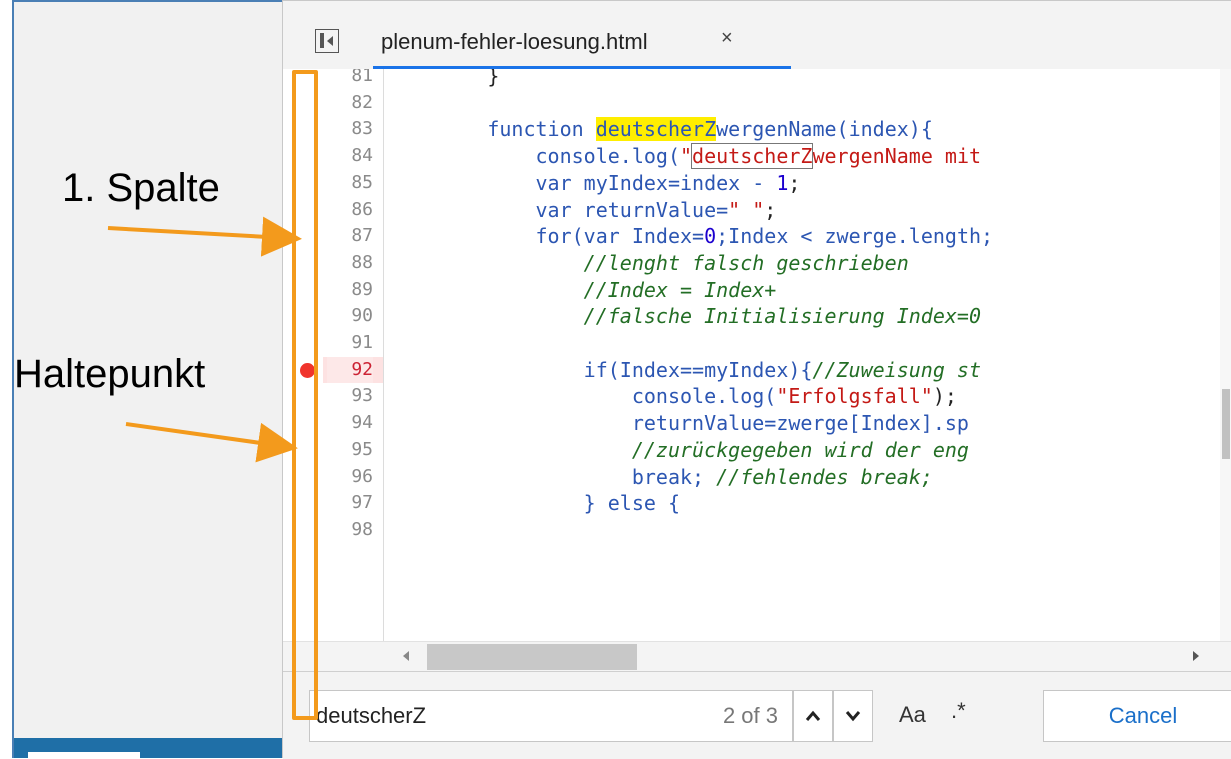 The image size is (1231, 759). I want to click on breakpoint-arrow, so click(211, 442).